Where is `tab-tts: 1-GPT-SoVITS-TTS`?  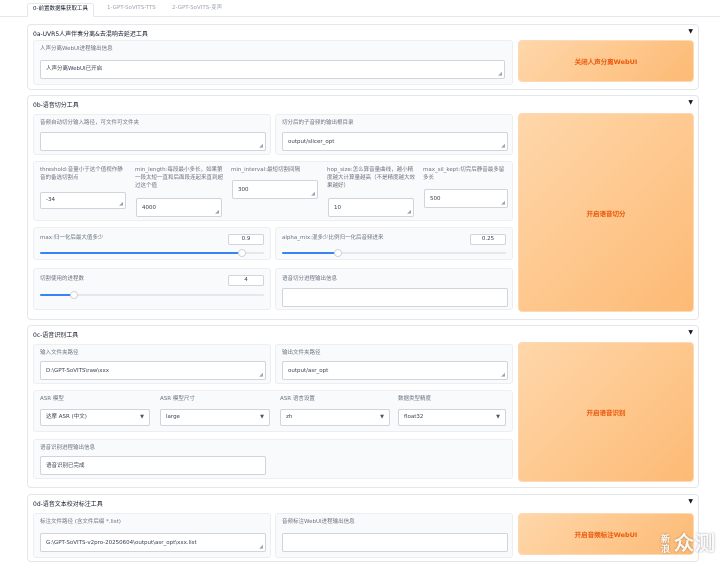 tab-tts: 1-GPT-SoVITS-TTS is located at coordinates (131, 10).